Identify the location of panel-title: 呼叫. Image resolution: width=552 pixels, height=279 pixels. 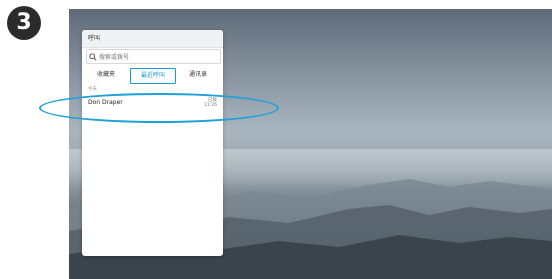
(152, 39).